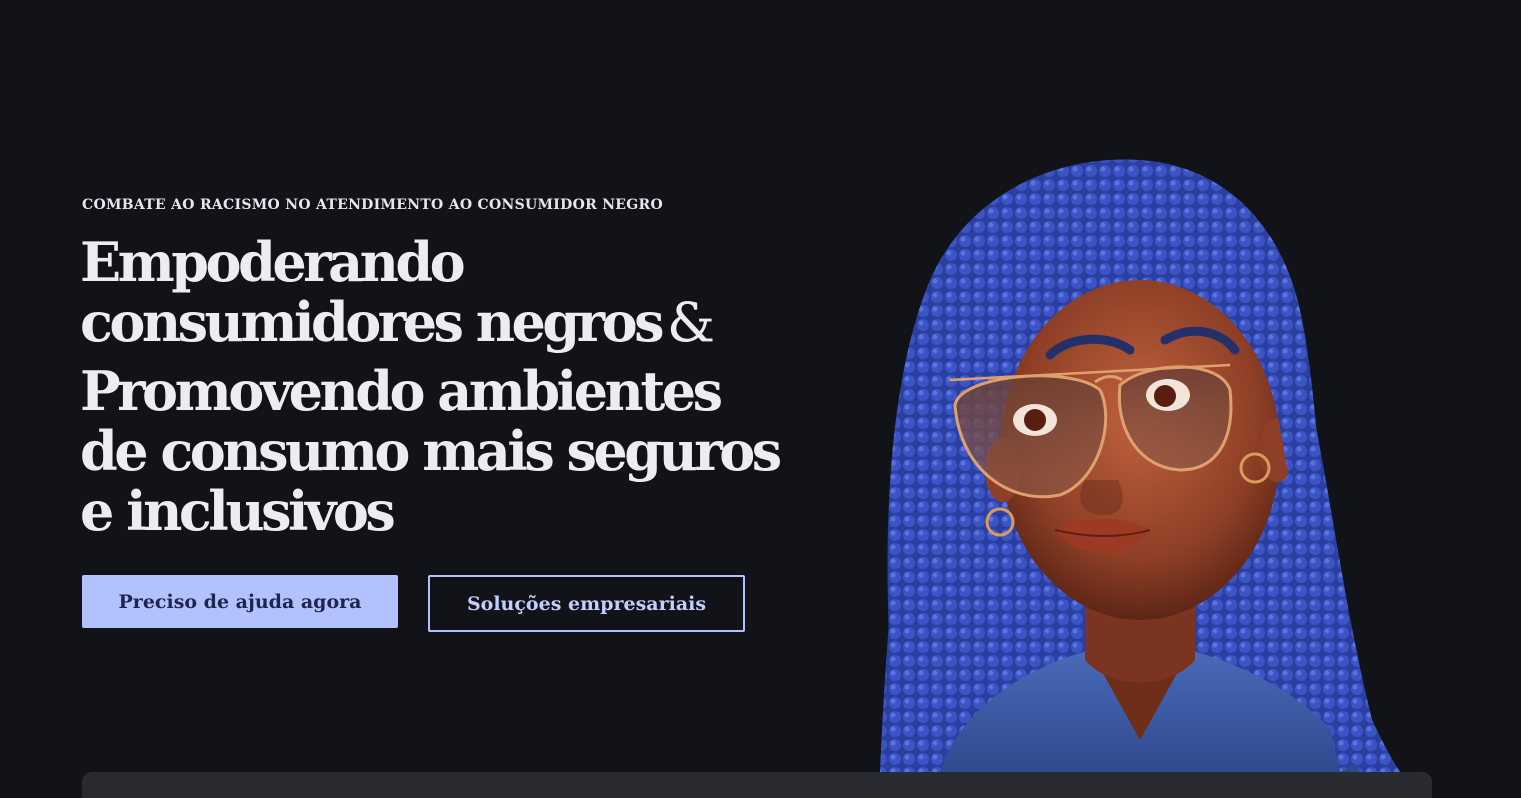 This screenshot has width=1521, height=798. What do you see at coordinates (401, 391) in the screenshot?
I see `headline-line-3: Promovendo ambientes` at bounding box center [401, 391].